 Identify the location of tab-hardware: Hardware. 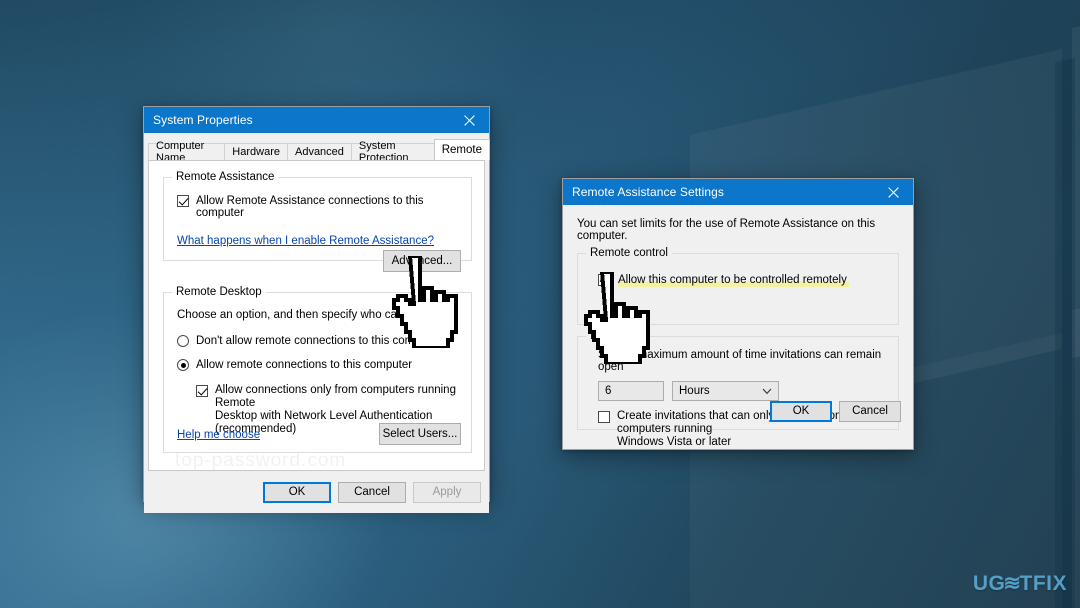
(256, 151).